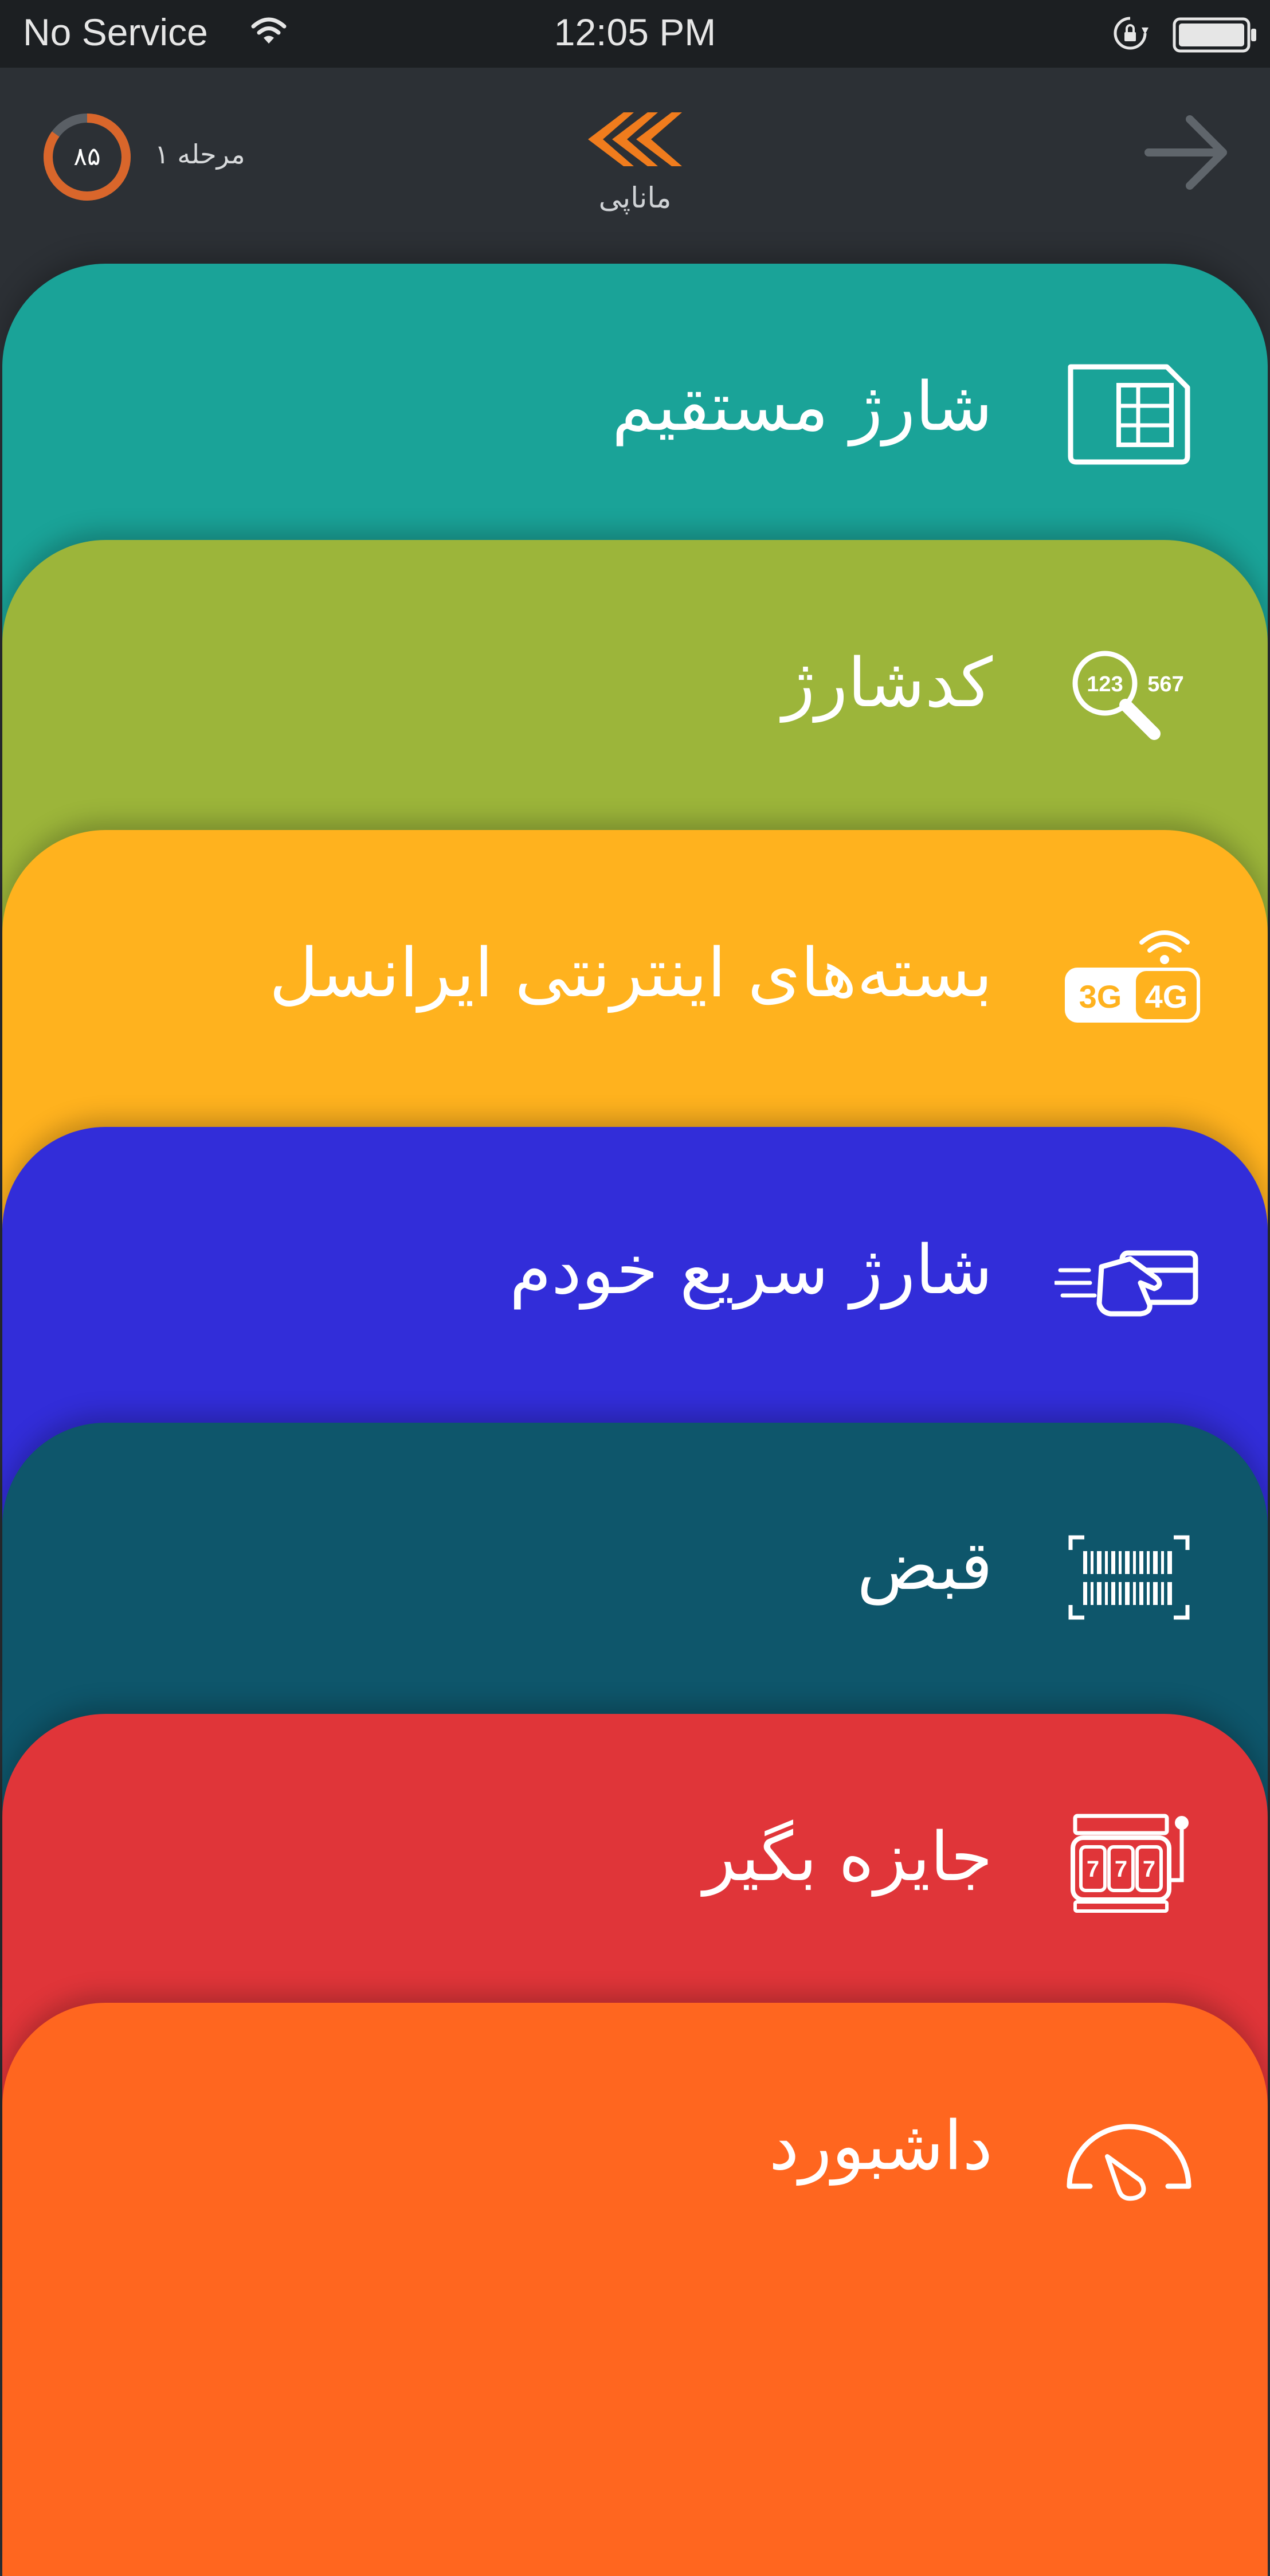 The width and height of the screenshot is (1270, 2576). What do you see at coordinates (1129, 412) in the screenshot?
I see `sim-card-icon` at bounding box center [1129, 412].